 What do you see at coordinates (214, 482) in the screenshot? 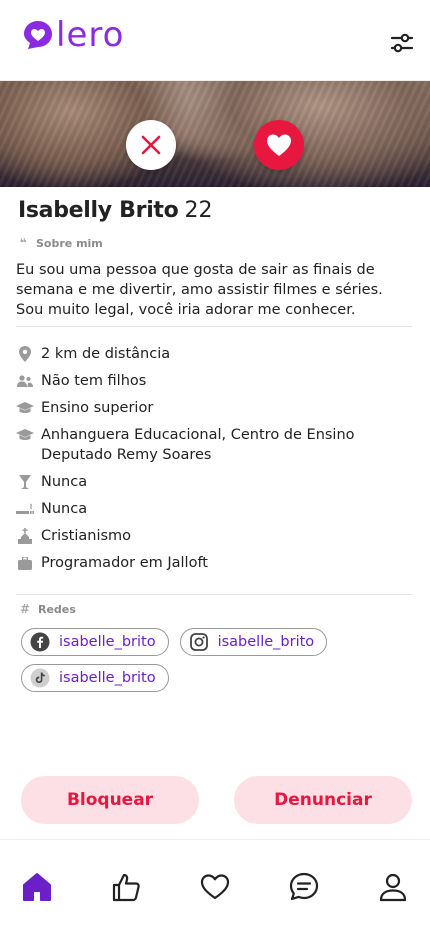
I see `detail-drink: Nunca` at bounding box center [214, 482].